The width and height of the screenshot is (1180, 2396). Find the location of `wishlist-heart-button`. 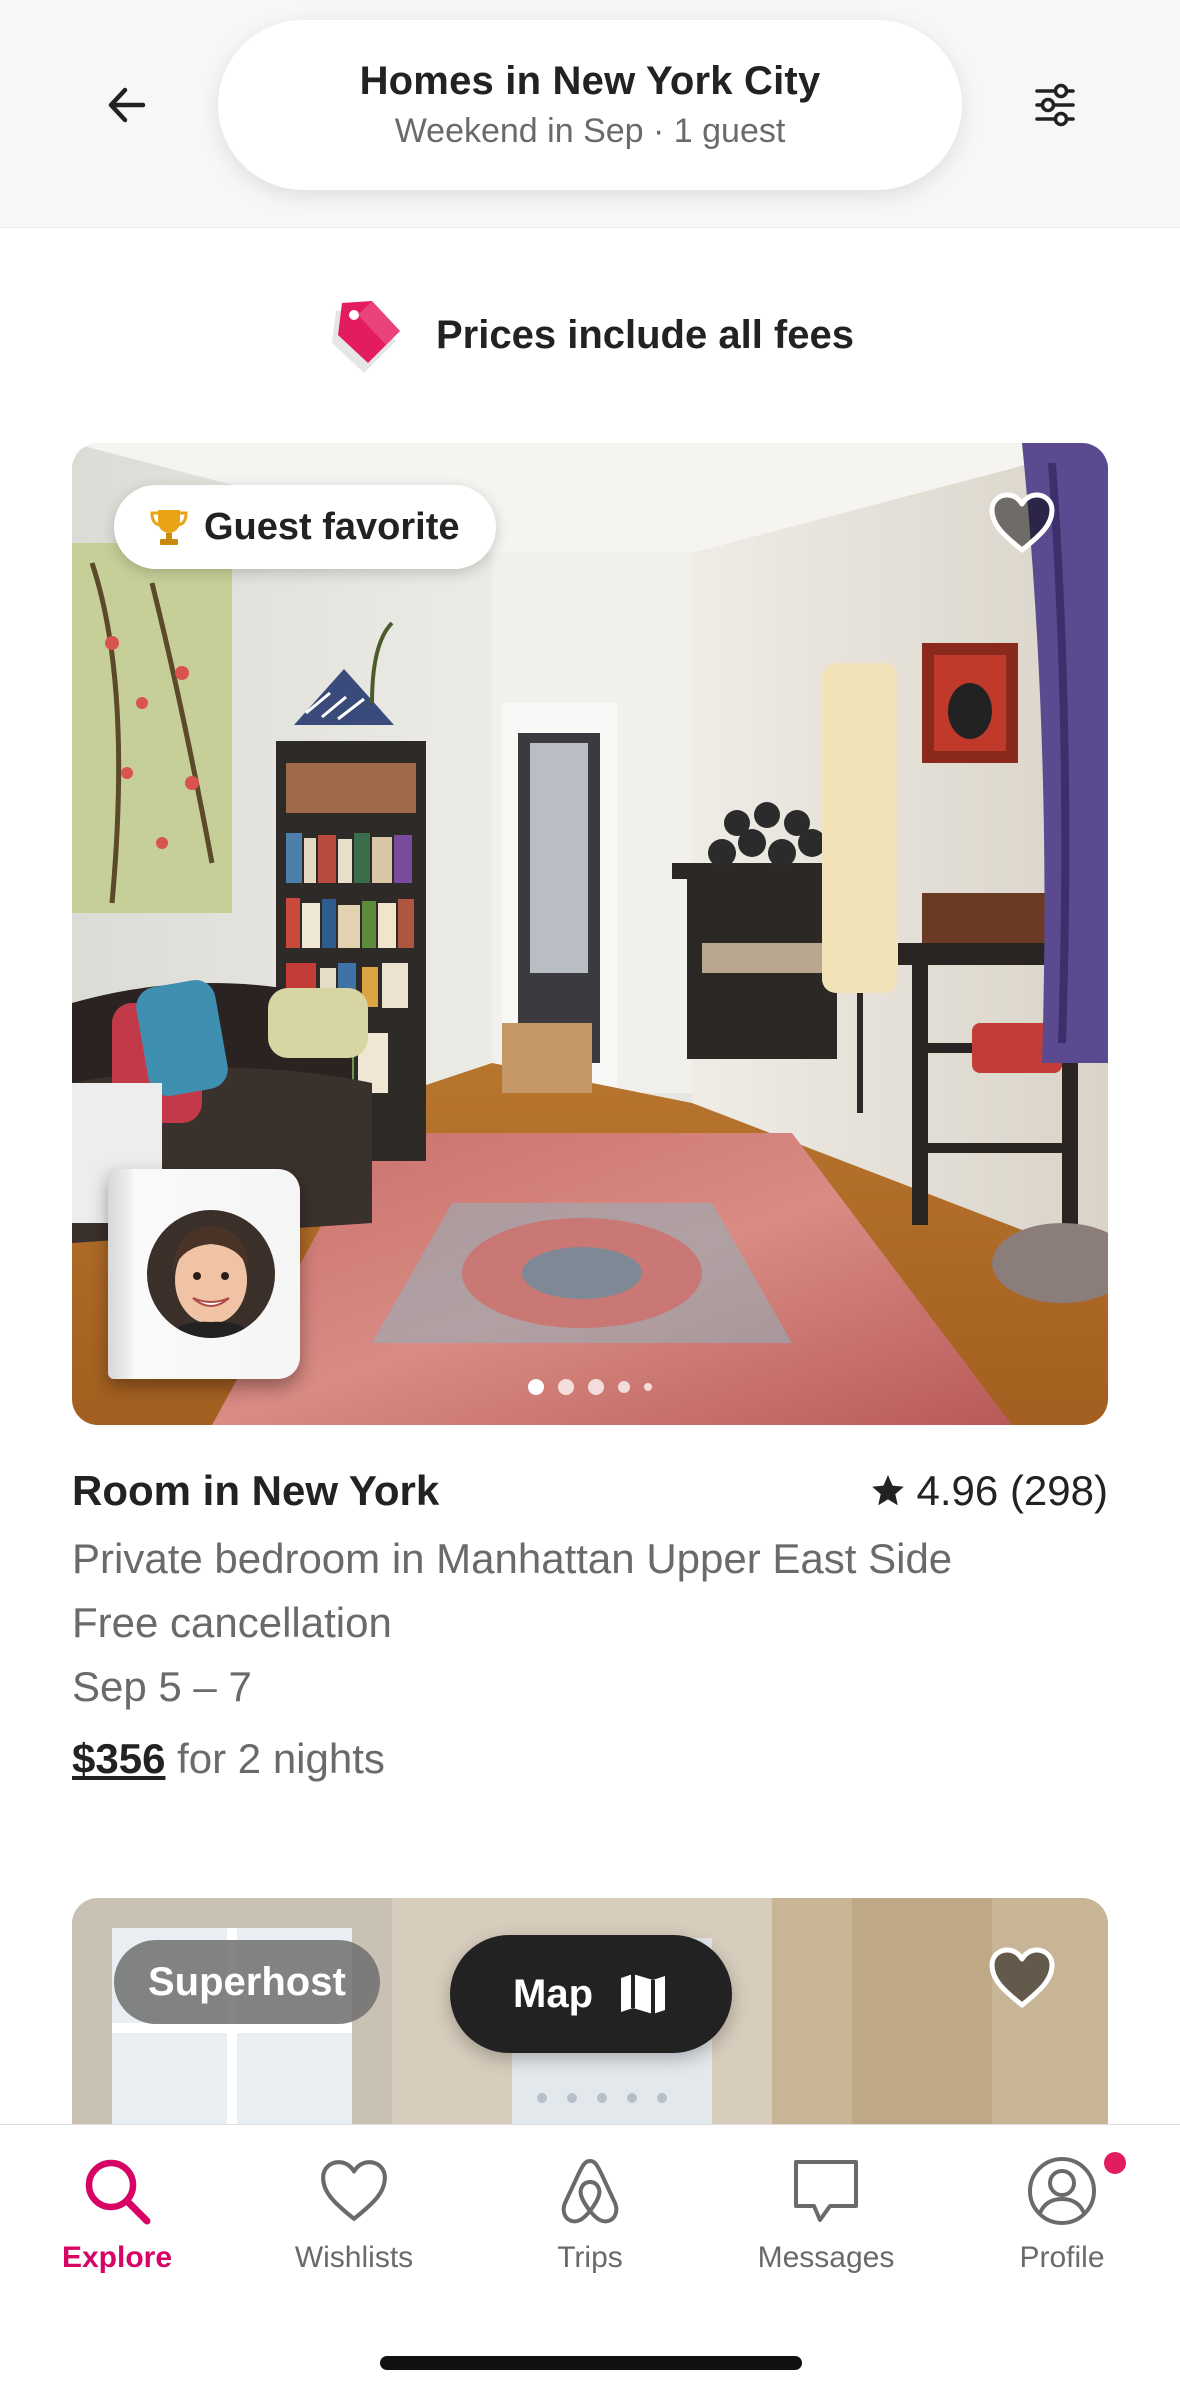

wishlist-heart-button is located at coordinates (1022, 523).